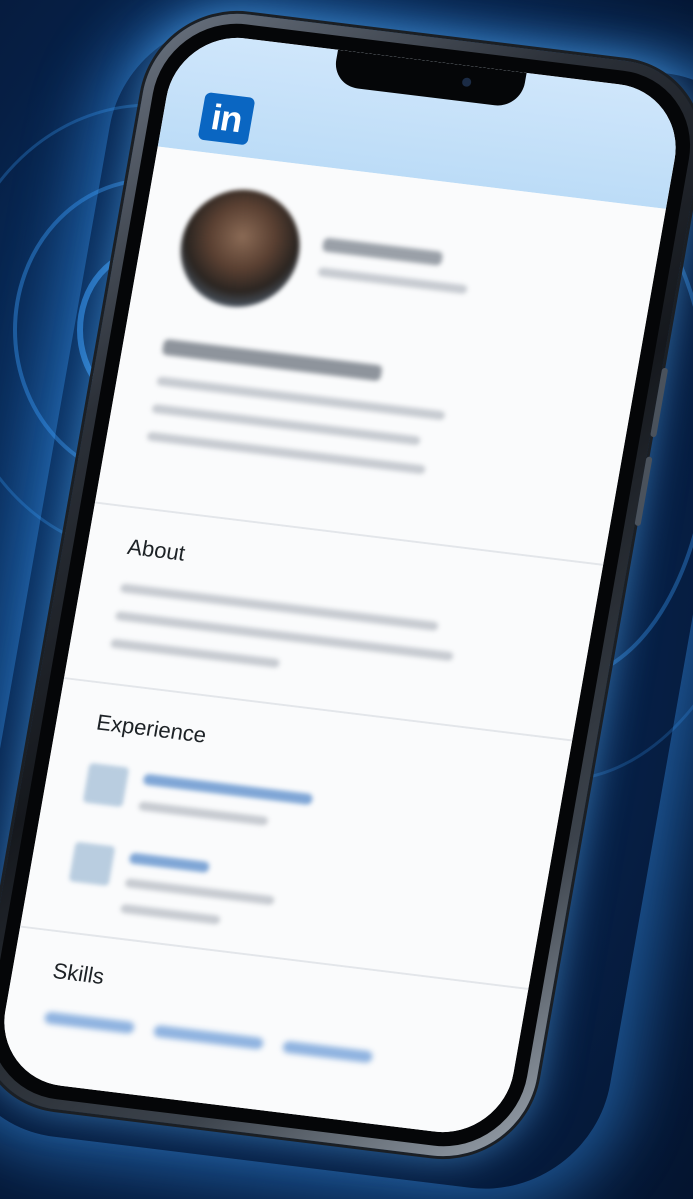 The image size is (693, 1199). What do you see at coordinates (156, 550) in the screenshot?
I see `about-title: About` at bounding box center [156, 550].